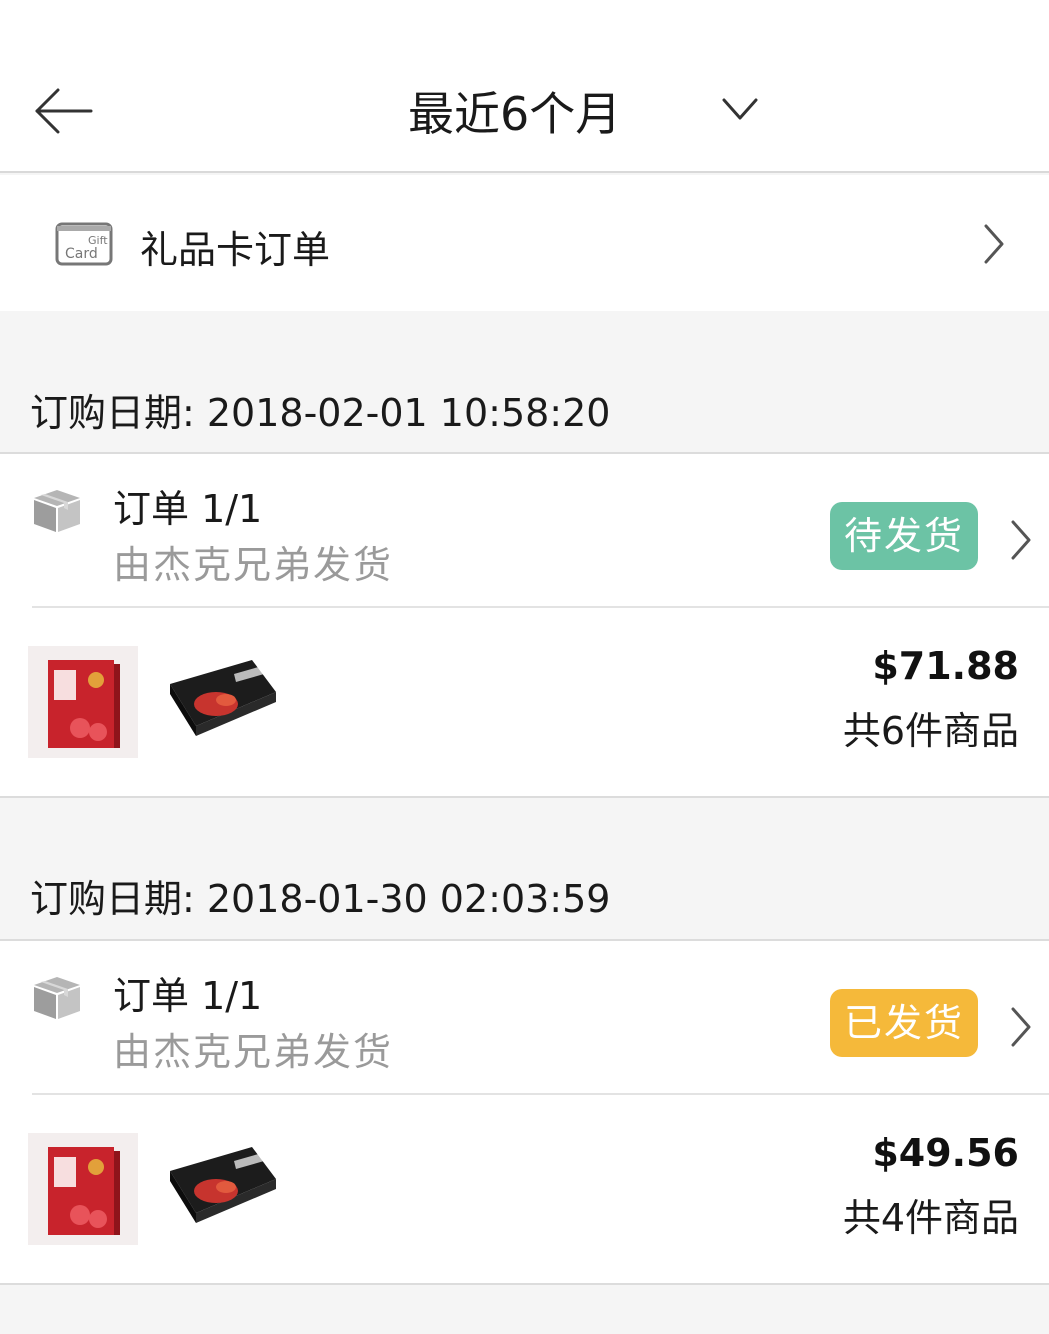  Describe the element at coordinates (320, 899) in the screenshot. I see `order-date-label: 订购日期: 2018-01-30 02:03:59` at that location.